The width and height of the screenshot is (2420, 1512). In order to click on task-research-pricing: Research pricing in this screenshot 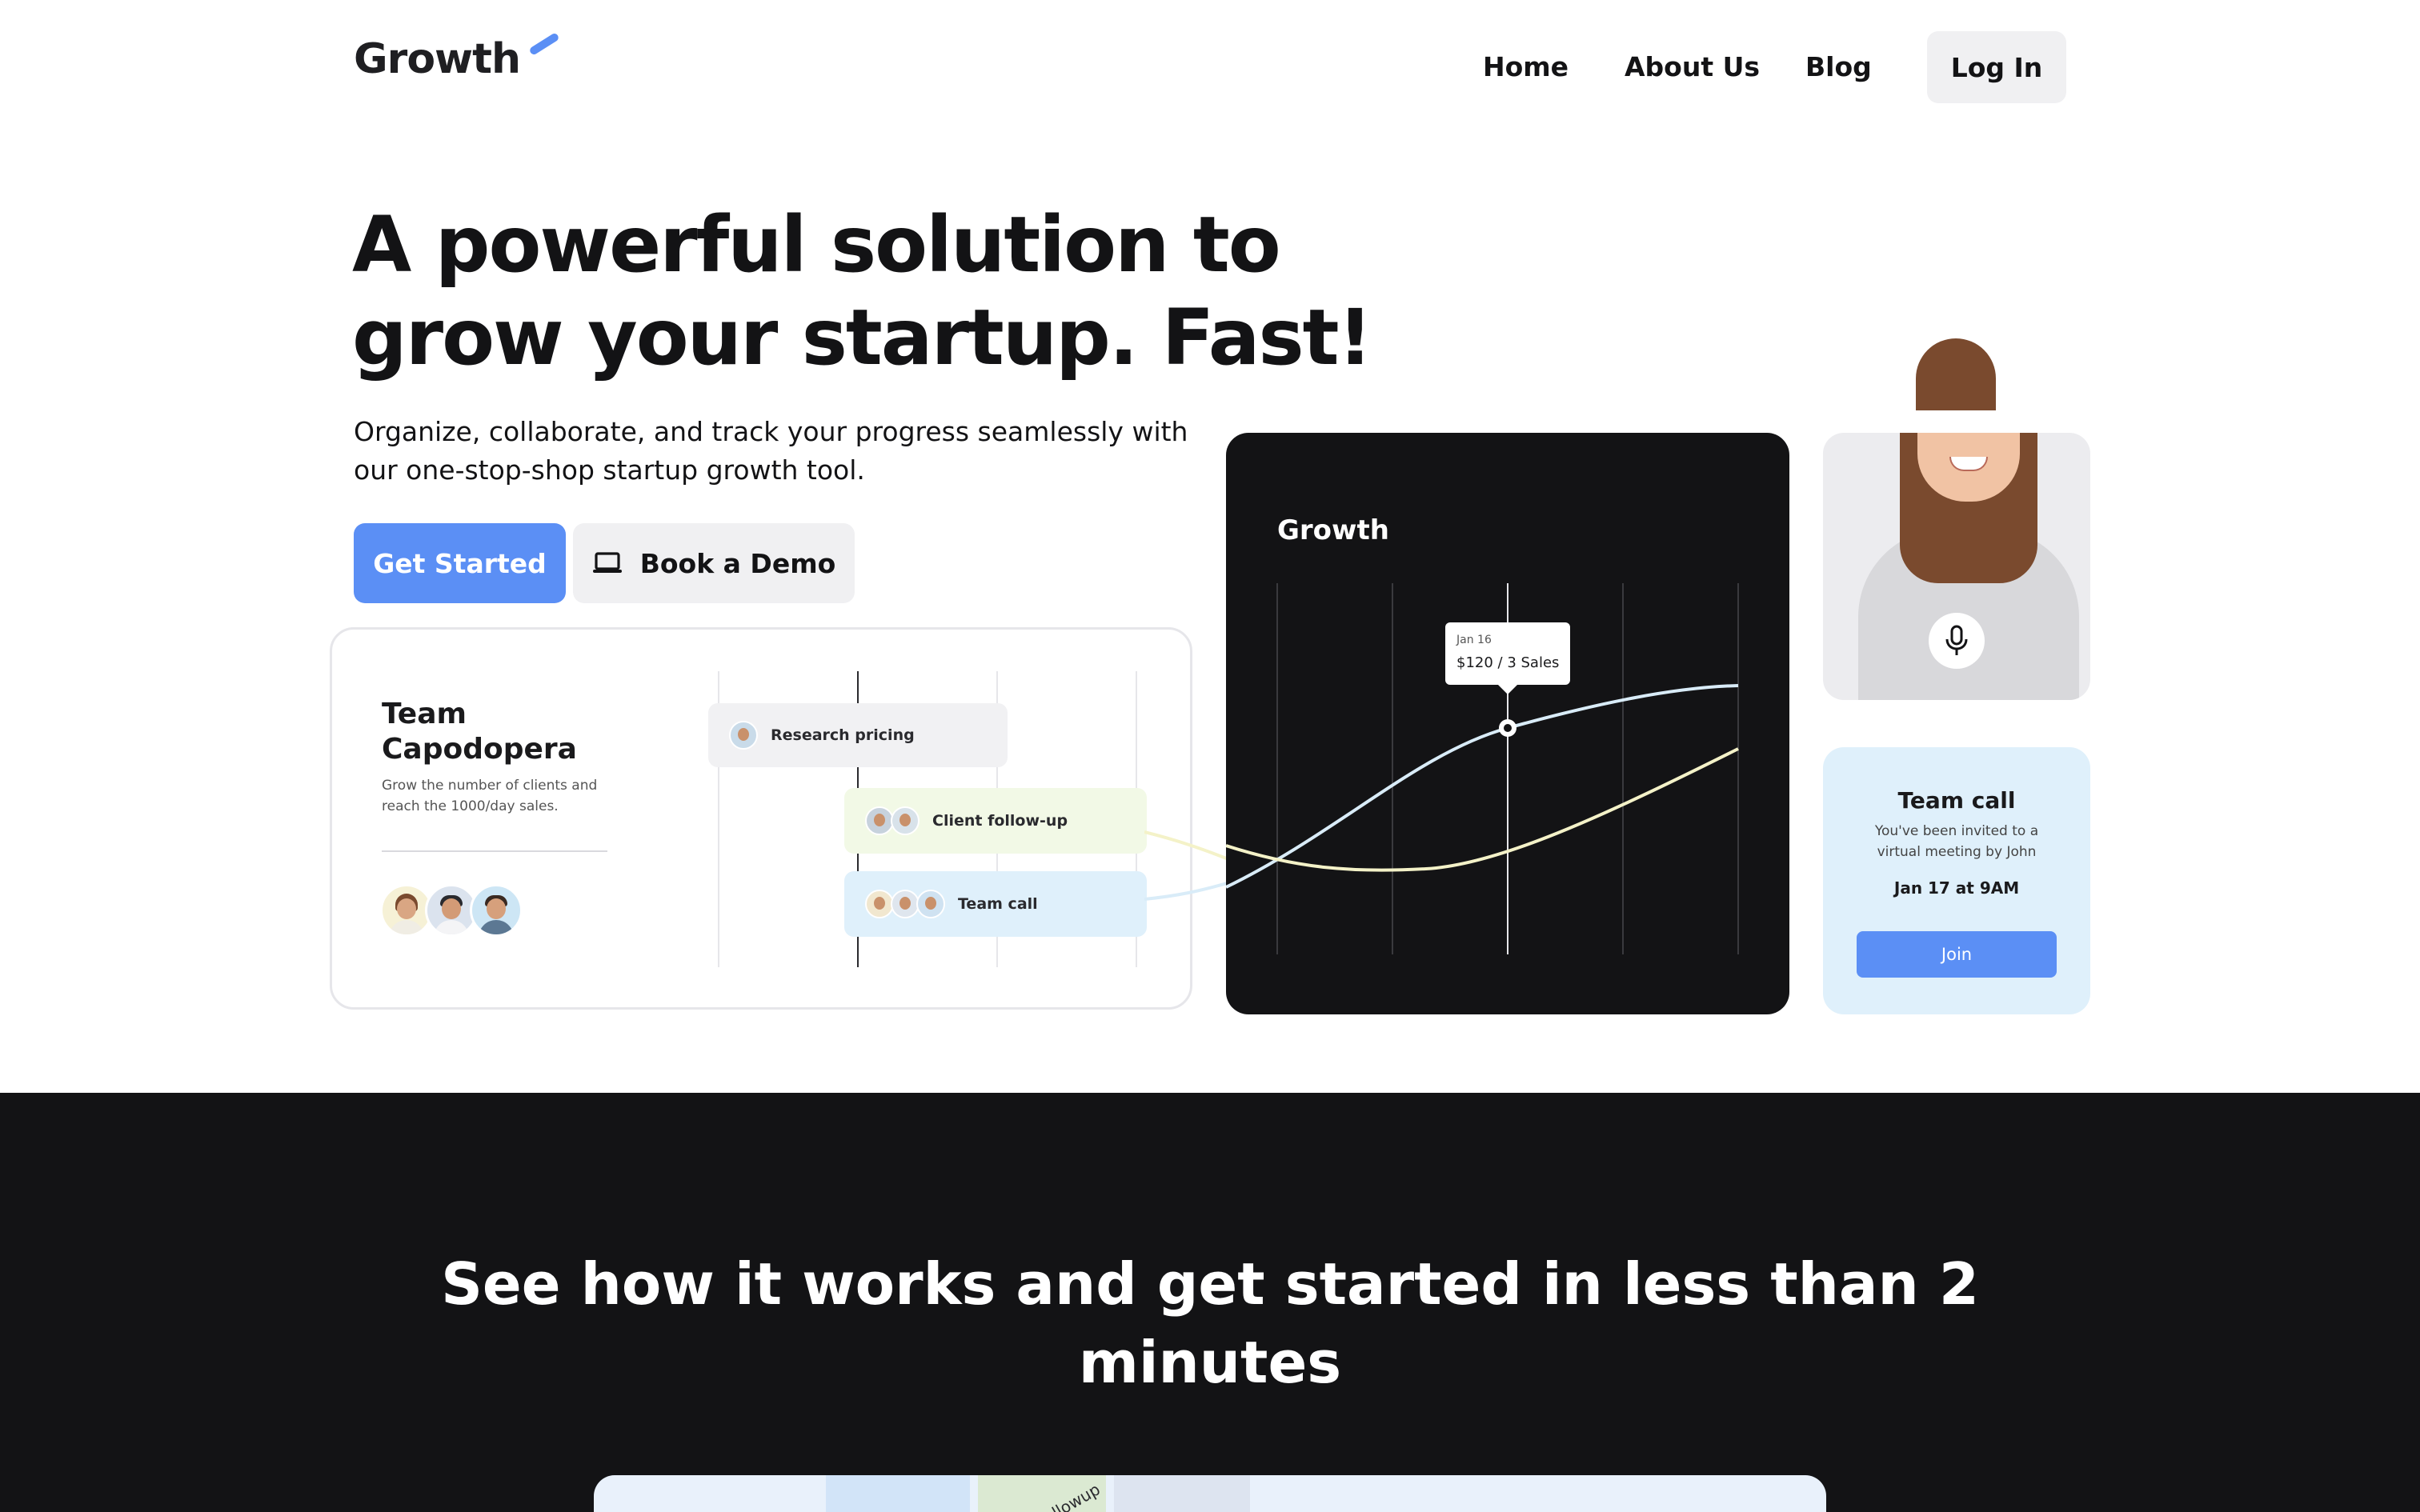, I will do `click(858, 735)`.